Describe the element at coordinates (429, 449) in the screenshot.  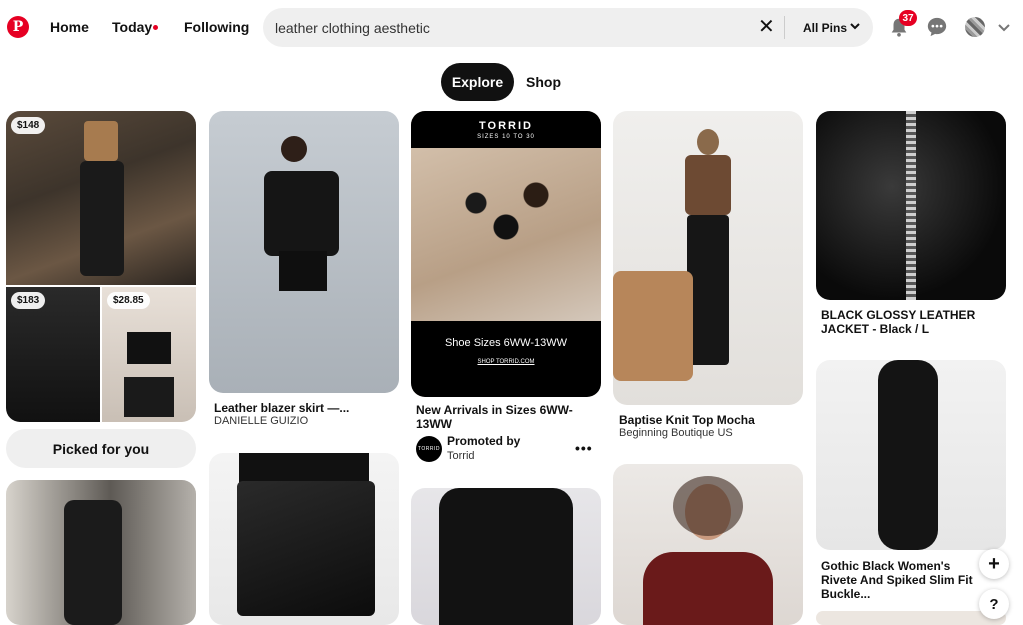
I see `advertiser-avatar: TORRID` at that location.